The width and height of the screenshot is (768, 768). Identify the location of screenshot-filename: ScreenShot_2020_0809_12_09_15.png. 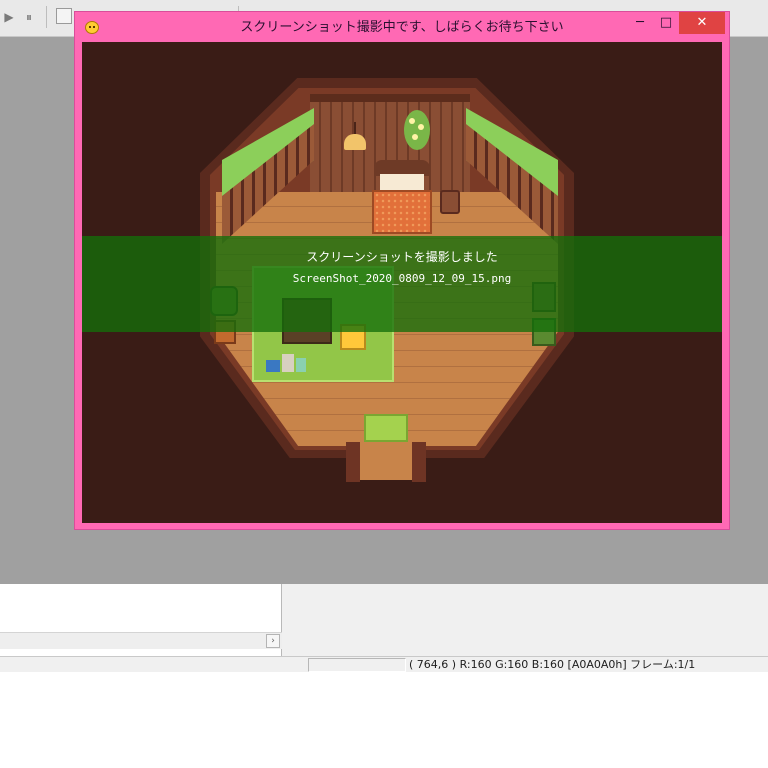
(402, 278).